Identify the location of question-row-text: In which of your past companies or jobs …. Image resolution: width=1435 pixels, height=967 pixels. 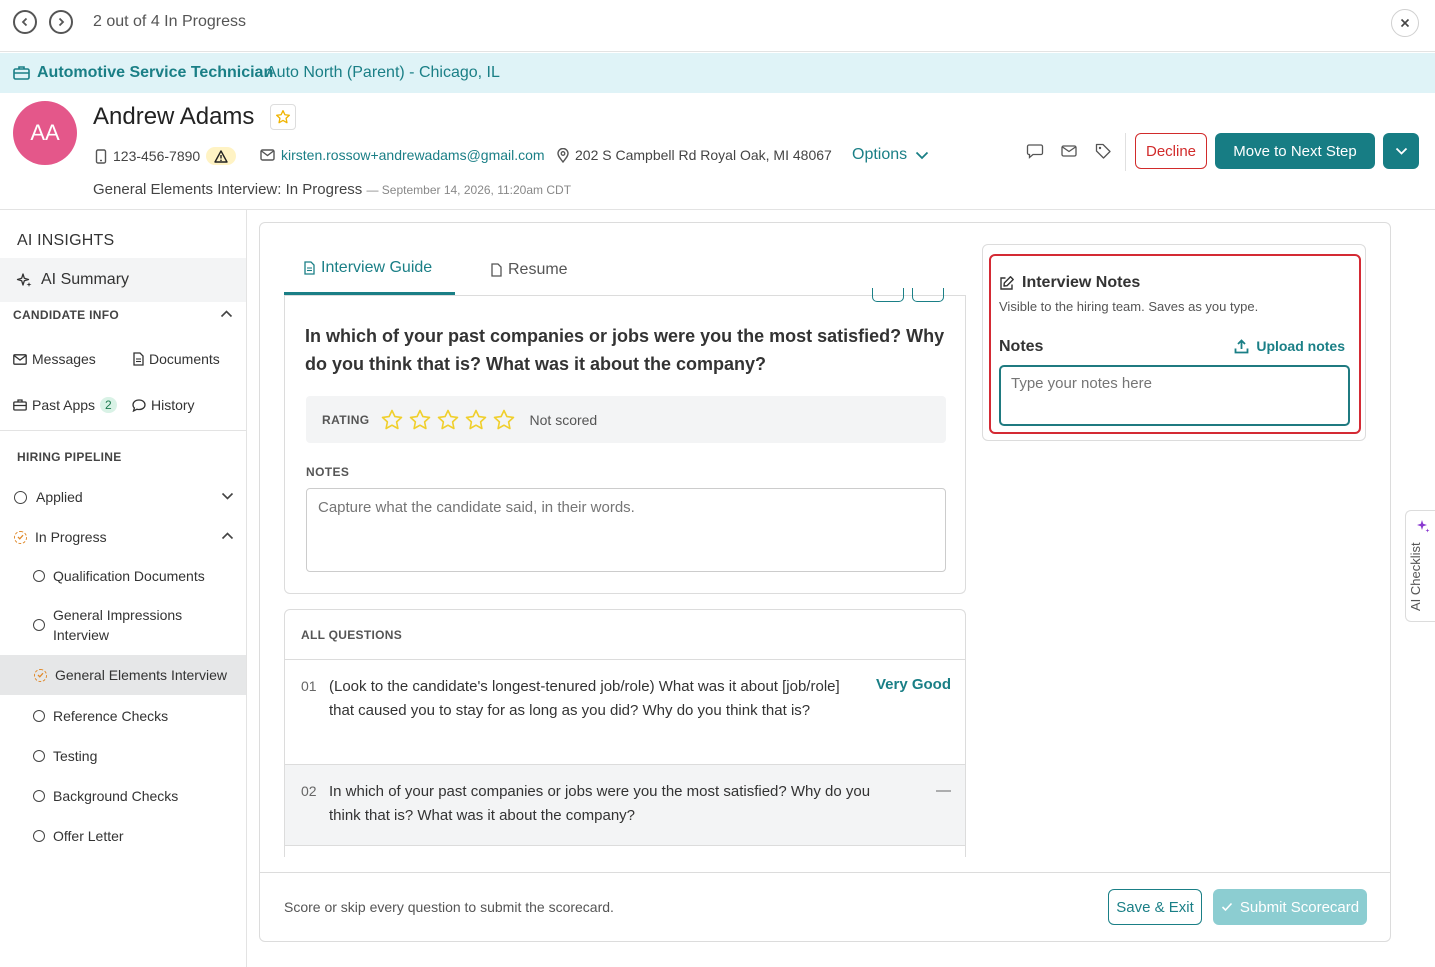
(600, 803).